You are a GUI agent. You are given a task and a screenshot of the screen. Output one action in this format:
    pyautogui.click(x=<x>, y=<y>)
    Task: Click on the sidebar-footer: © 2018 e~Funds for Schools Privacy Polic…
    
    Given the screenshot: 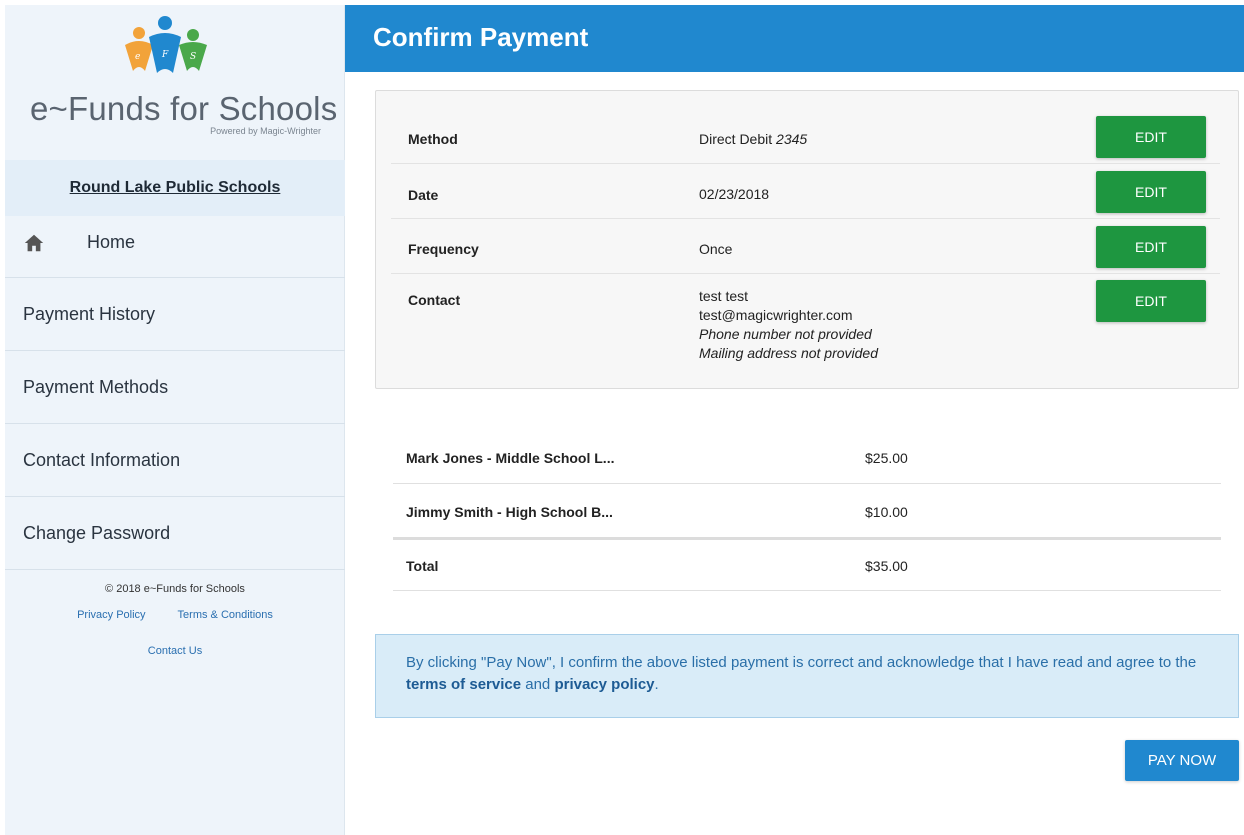 What is the action you would take?
    pyautogui.click(x=175, y=618)
    